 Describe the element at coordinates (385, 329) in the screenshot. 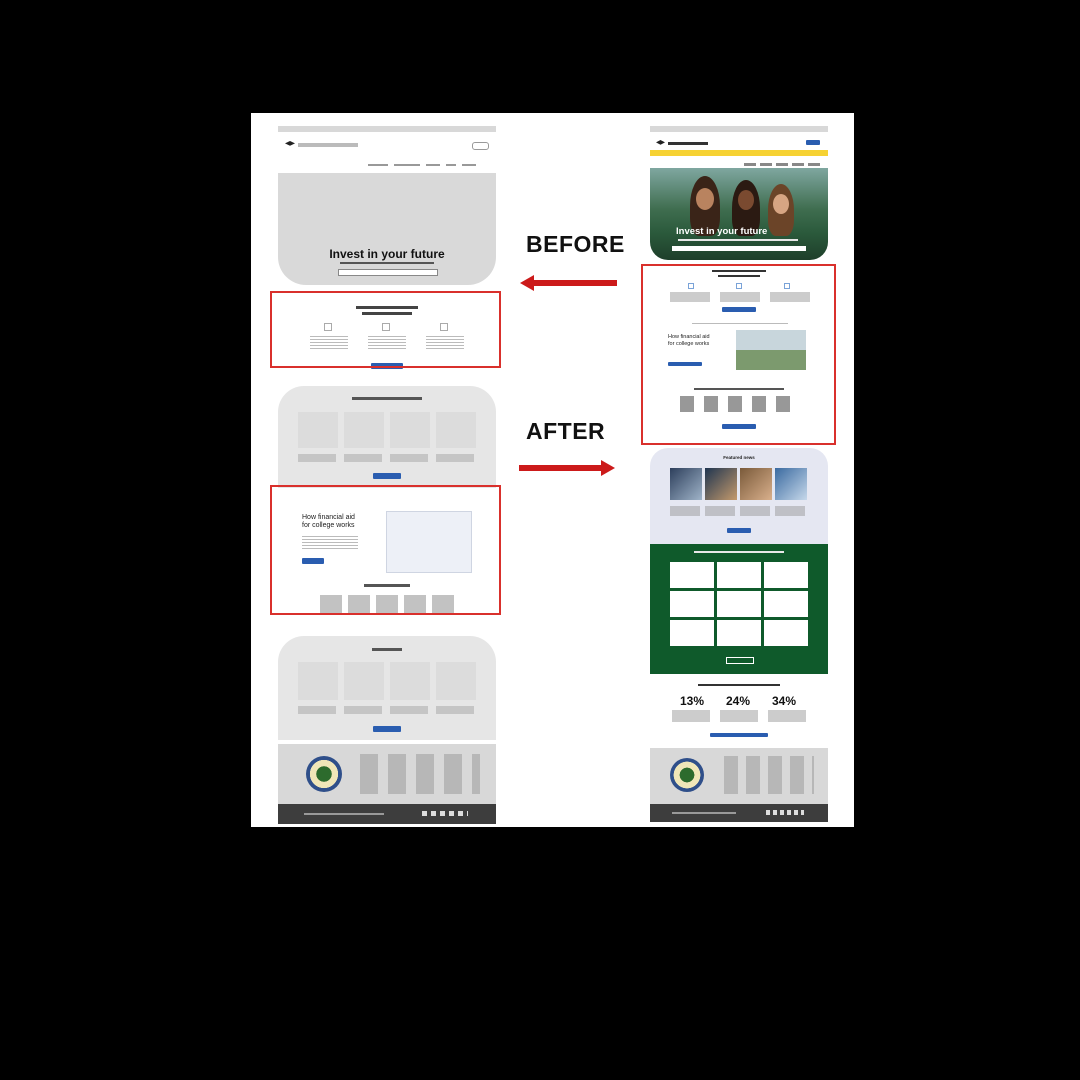

I see `before-highlight-college` at that location.